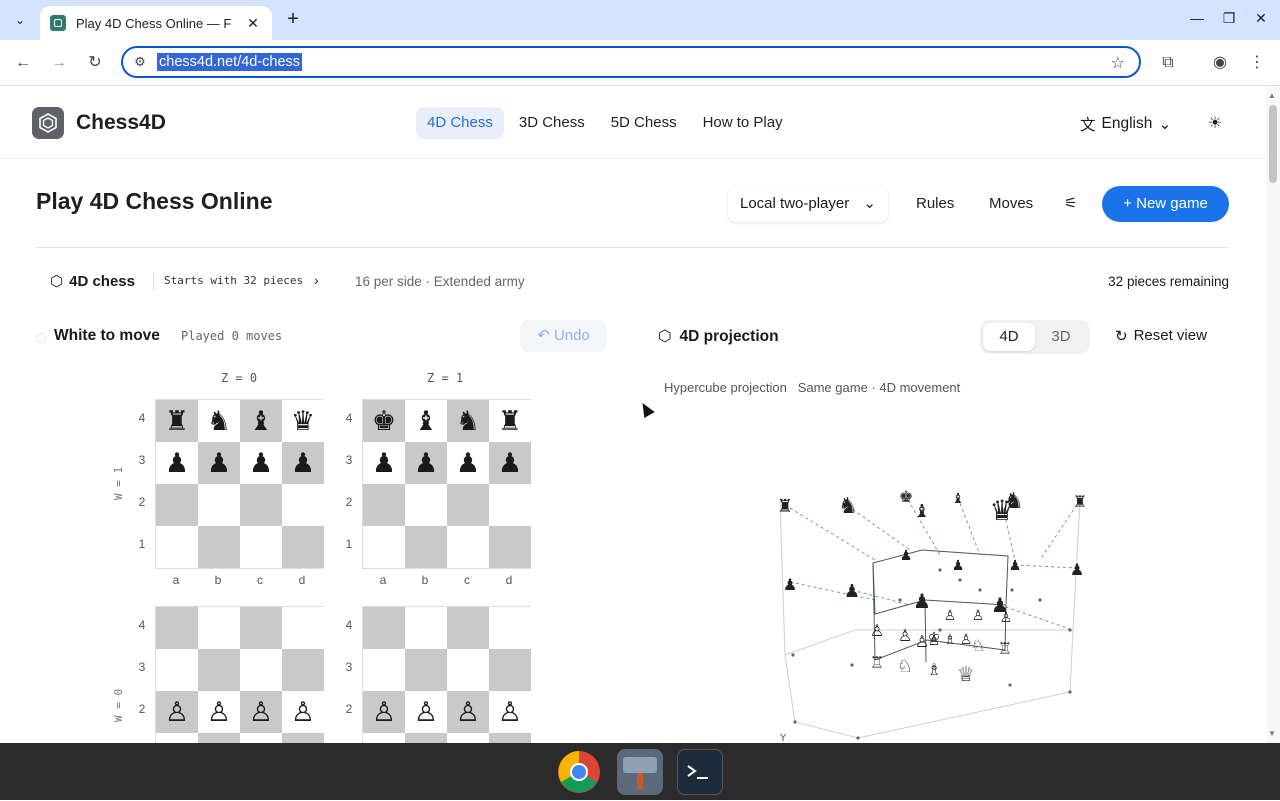  I want to click on chrome-icon, so click(579, 772).